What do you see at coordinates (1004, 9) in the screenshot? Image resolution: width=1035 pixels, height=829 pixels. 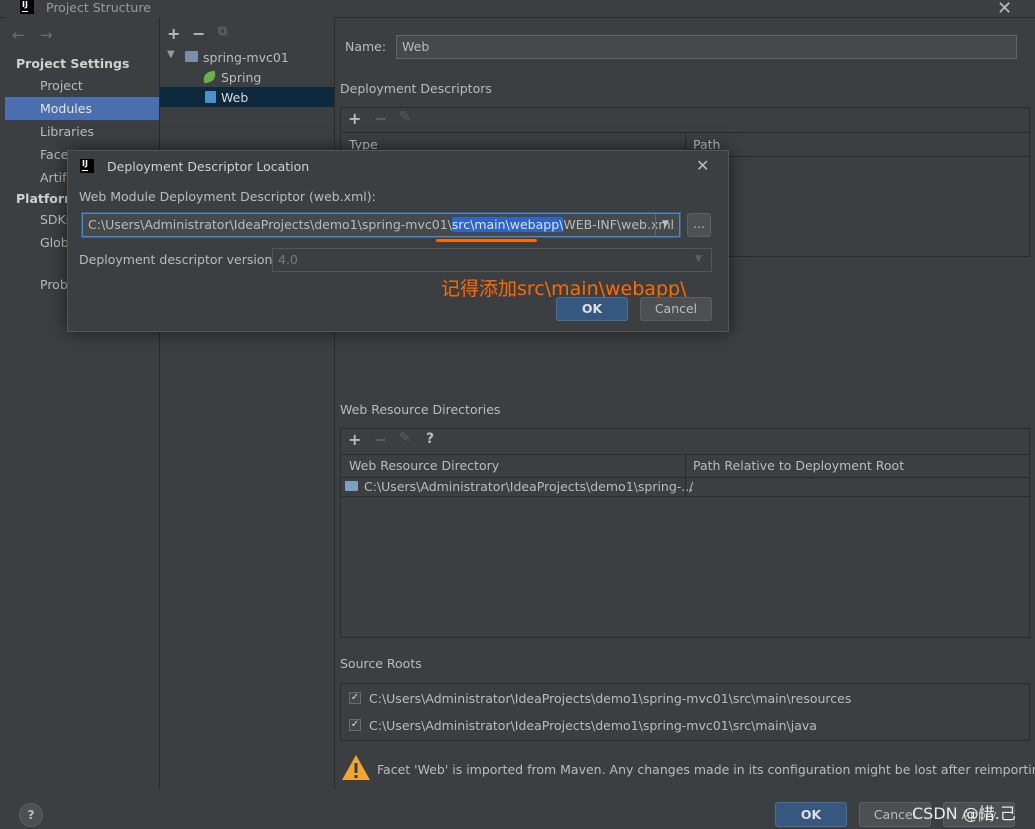 I see `window-close-icon: ✕` at bounding box center [1004, 9].